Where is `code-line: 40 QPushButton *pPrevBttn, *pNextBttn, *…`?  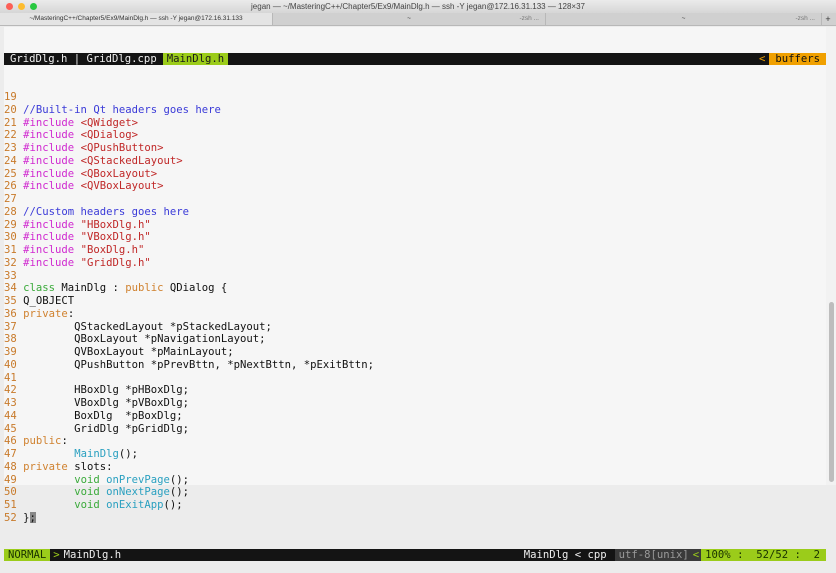 code-line: 40 QPushButton *pPrevBttn, *pNextBttn, *… is located at coordinates (415, 365).